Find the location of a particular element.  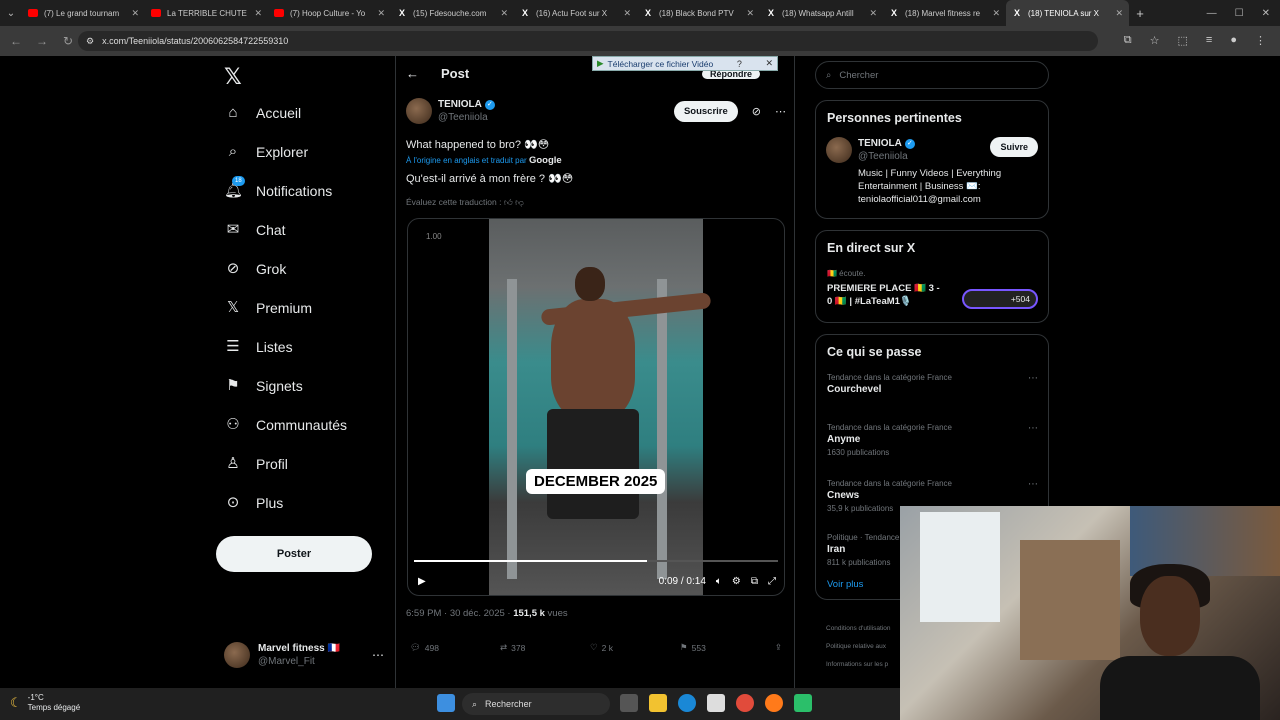

settings-icon: ⚙ is located at coordinates (736, 581).